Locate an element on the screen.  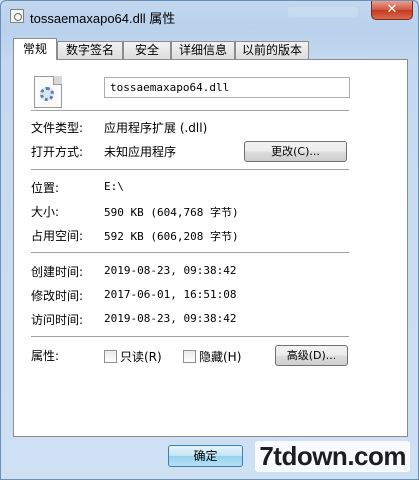
hidden-label: 隐藏(H) is located at coordinates (220, 356).